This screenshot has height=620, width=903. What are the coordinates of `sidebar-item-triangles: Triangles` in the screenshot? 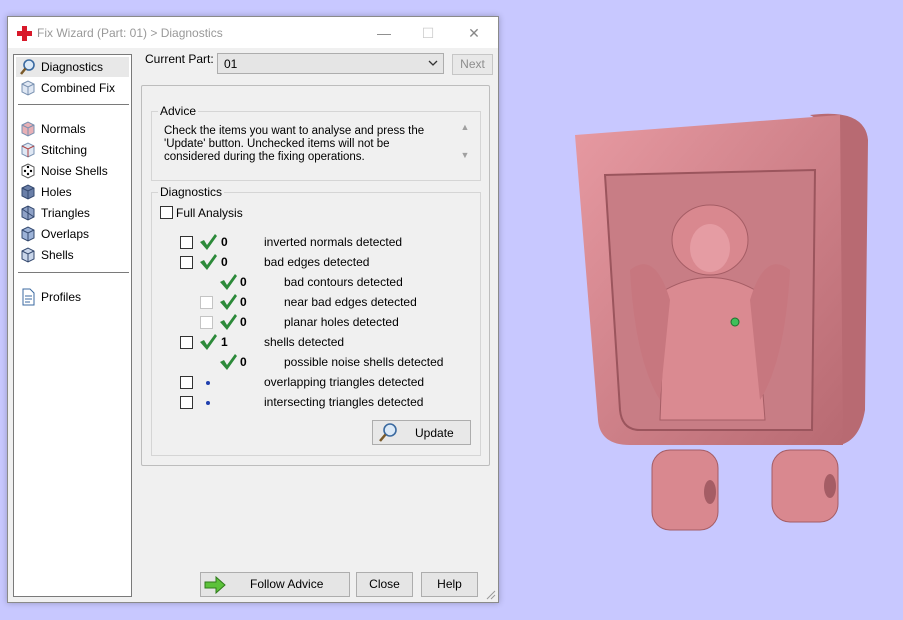 It's located at (72, 213).